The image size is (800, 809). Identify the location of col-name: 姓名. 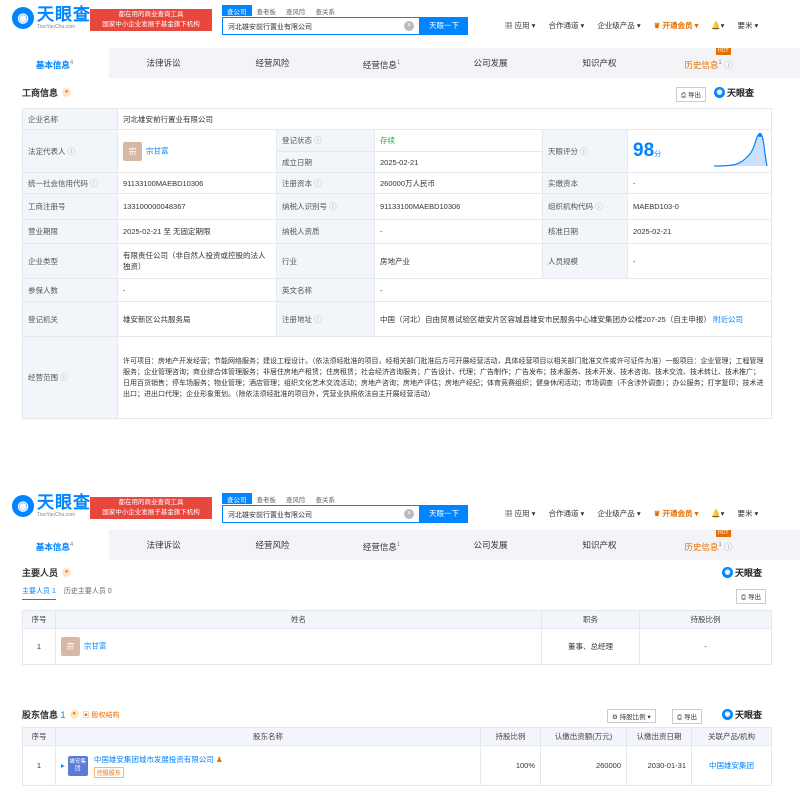
(298, 619).